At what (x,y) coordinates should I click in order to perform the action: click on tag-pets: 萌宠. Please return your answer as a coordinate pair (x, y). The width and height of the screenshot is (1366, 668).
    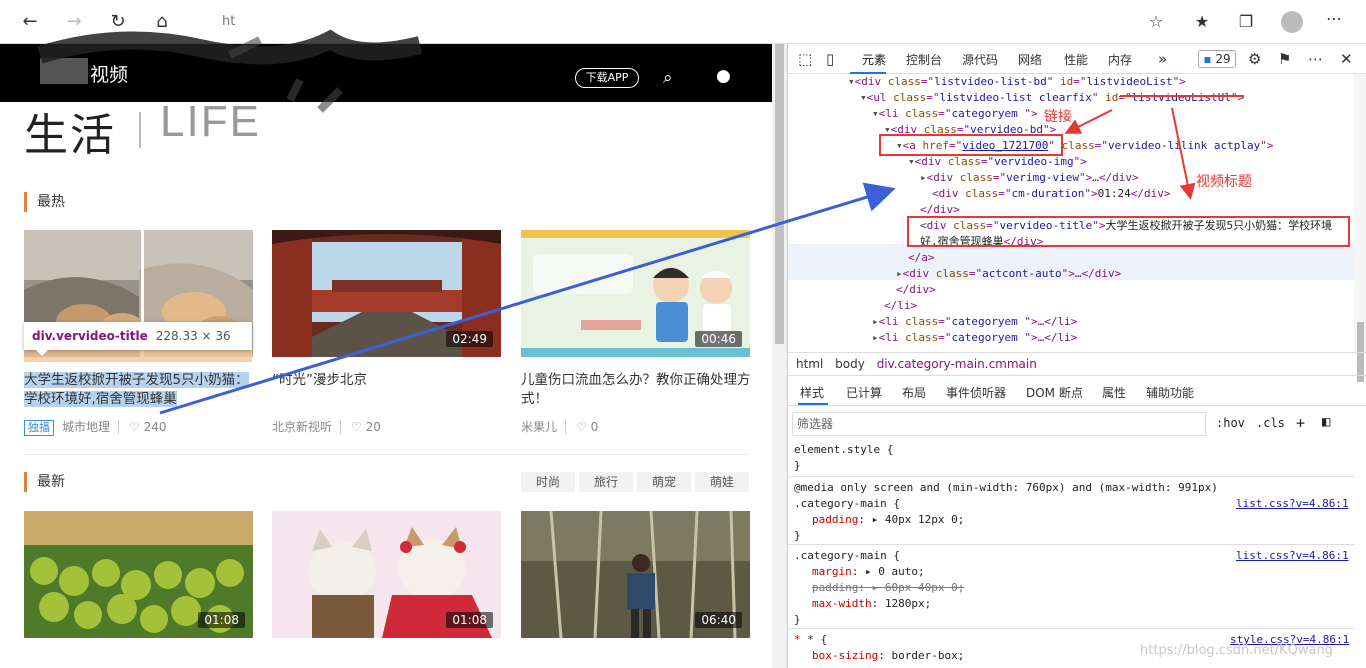
    Looking at the image, I should click on (664, 482).